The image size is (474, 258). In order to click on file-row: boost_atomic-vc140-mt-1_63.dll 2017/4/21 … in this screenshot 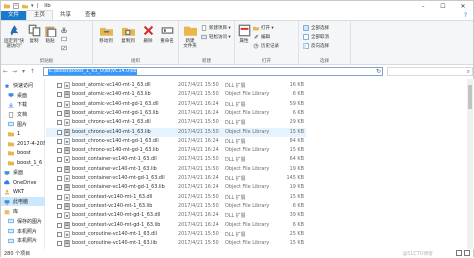, I will do `click(176, 85)`.